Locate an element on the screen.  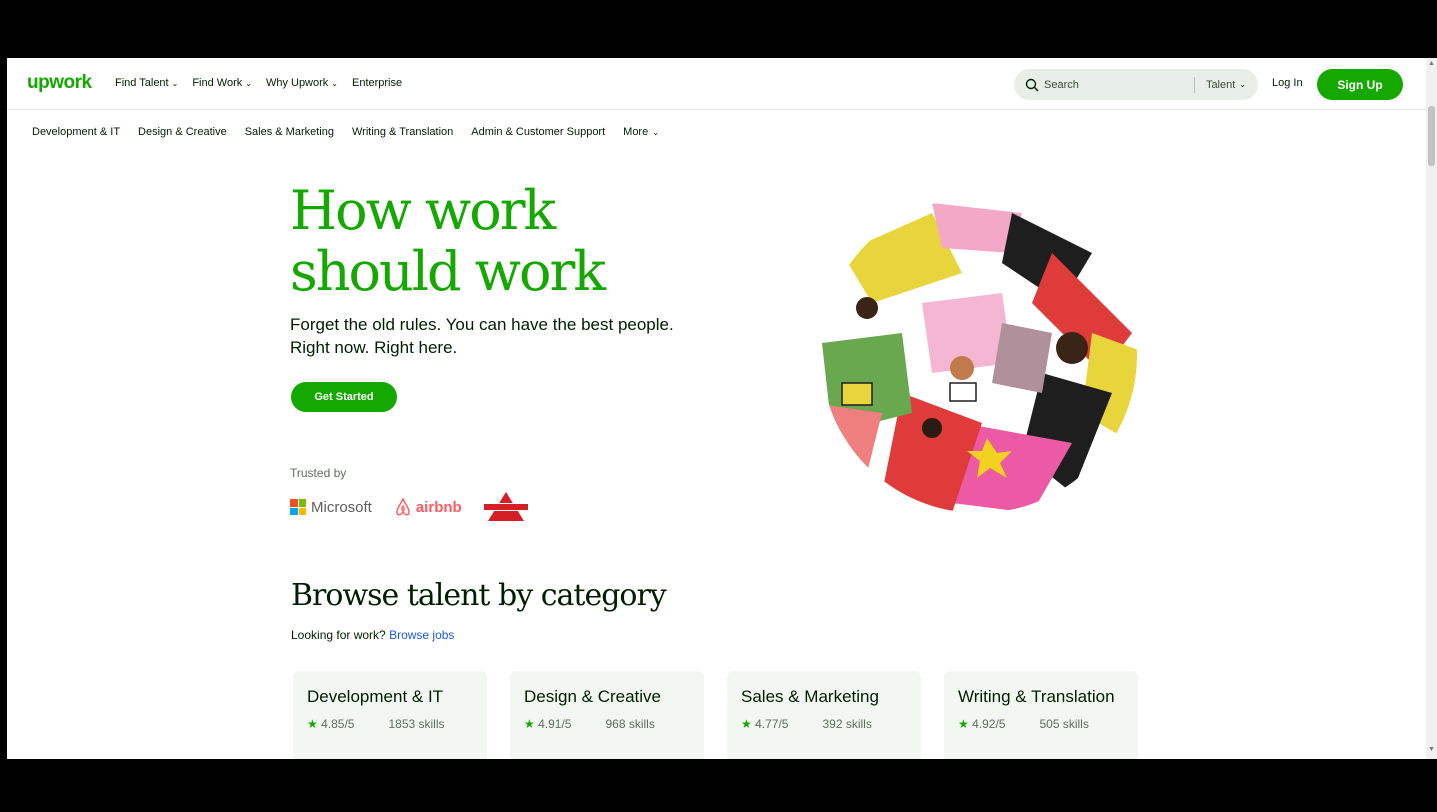
category-card: Sales & Marketing ★ 4.77/5 392 skills is located at coordinates (824, 715).